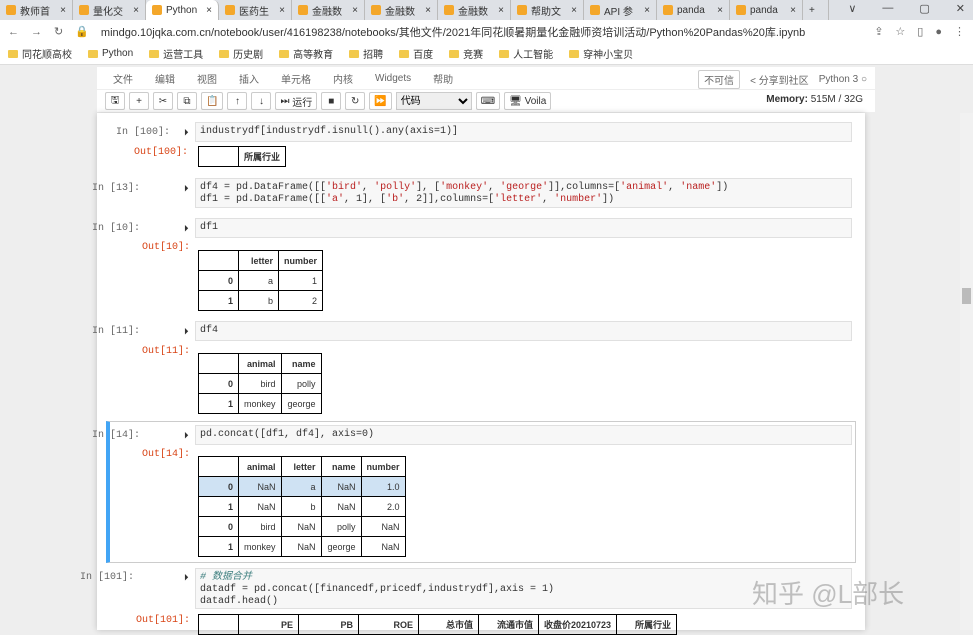 The image size is (973, 635). Describe the element at coordinates (355, 101) in the screenshot. I see `restart-button: ↻` at that location.